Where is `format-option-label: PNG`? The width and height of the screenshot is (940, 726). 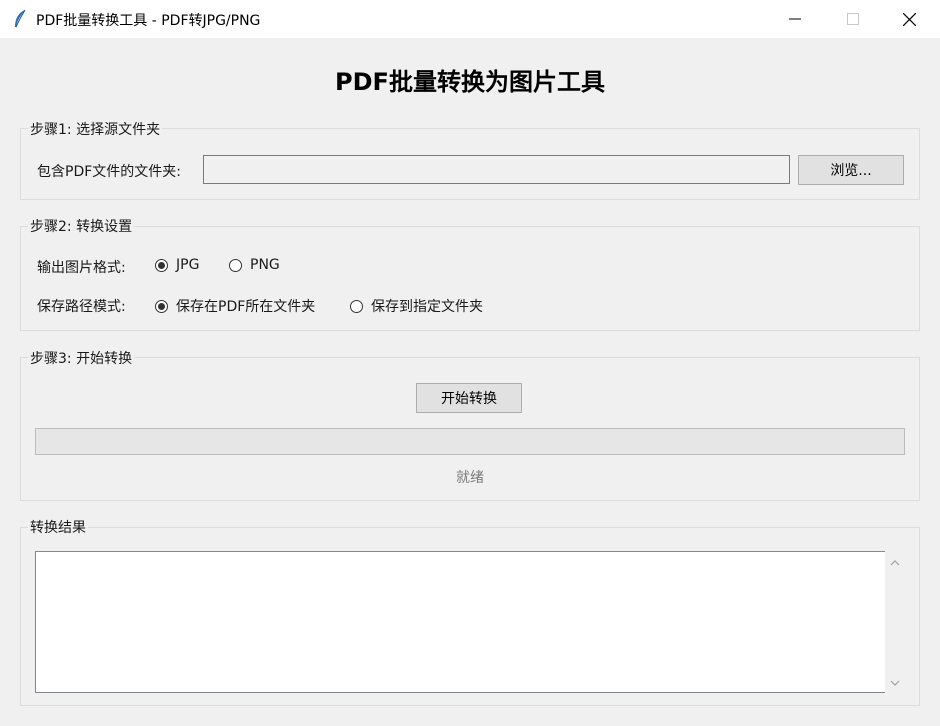
format-option-label: PNG is located at coordinates (265, 265).